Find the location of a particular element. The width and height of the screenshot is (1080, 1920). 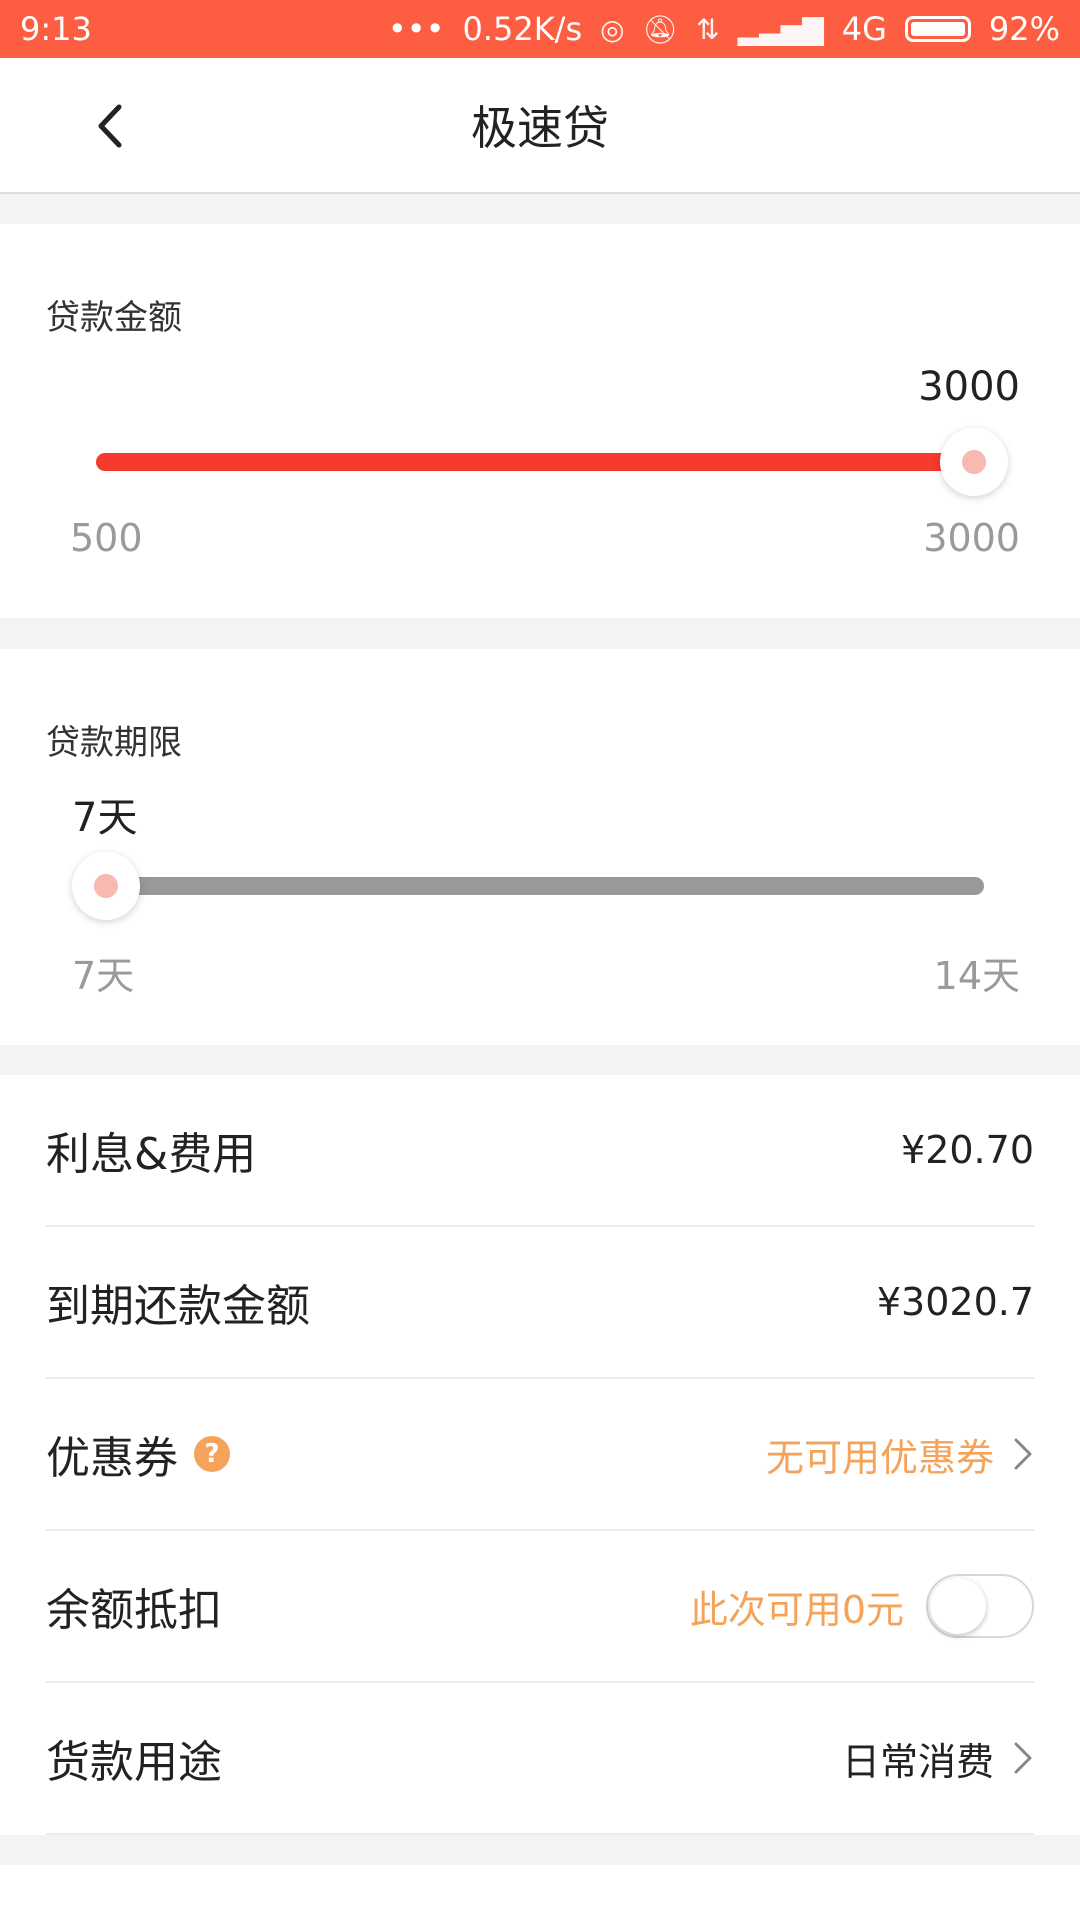

page-title: 极速贷 is located at coordinates (540, 128).